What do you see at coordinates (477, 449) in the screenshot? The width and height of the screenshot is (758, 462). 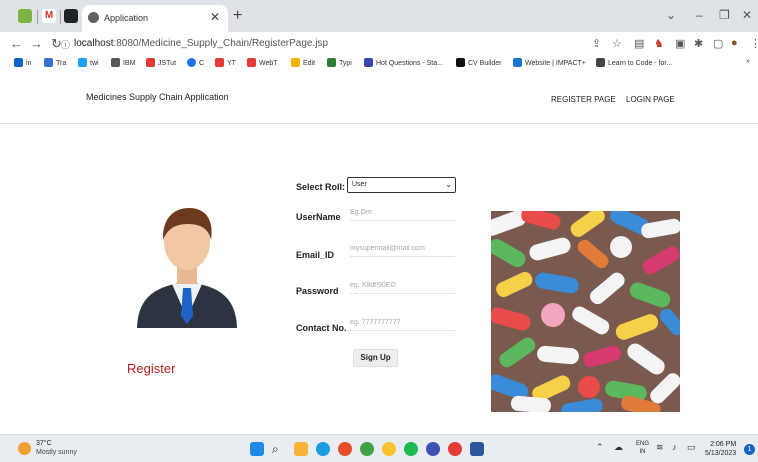 I see `word-icon` at bounding box center [477, 449].